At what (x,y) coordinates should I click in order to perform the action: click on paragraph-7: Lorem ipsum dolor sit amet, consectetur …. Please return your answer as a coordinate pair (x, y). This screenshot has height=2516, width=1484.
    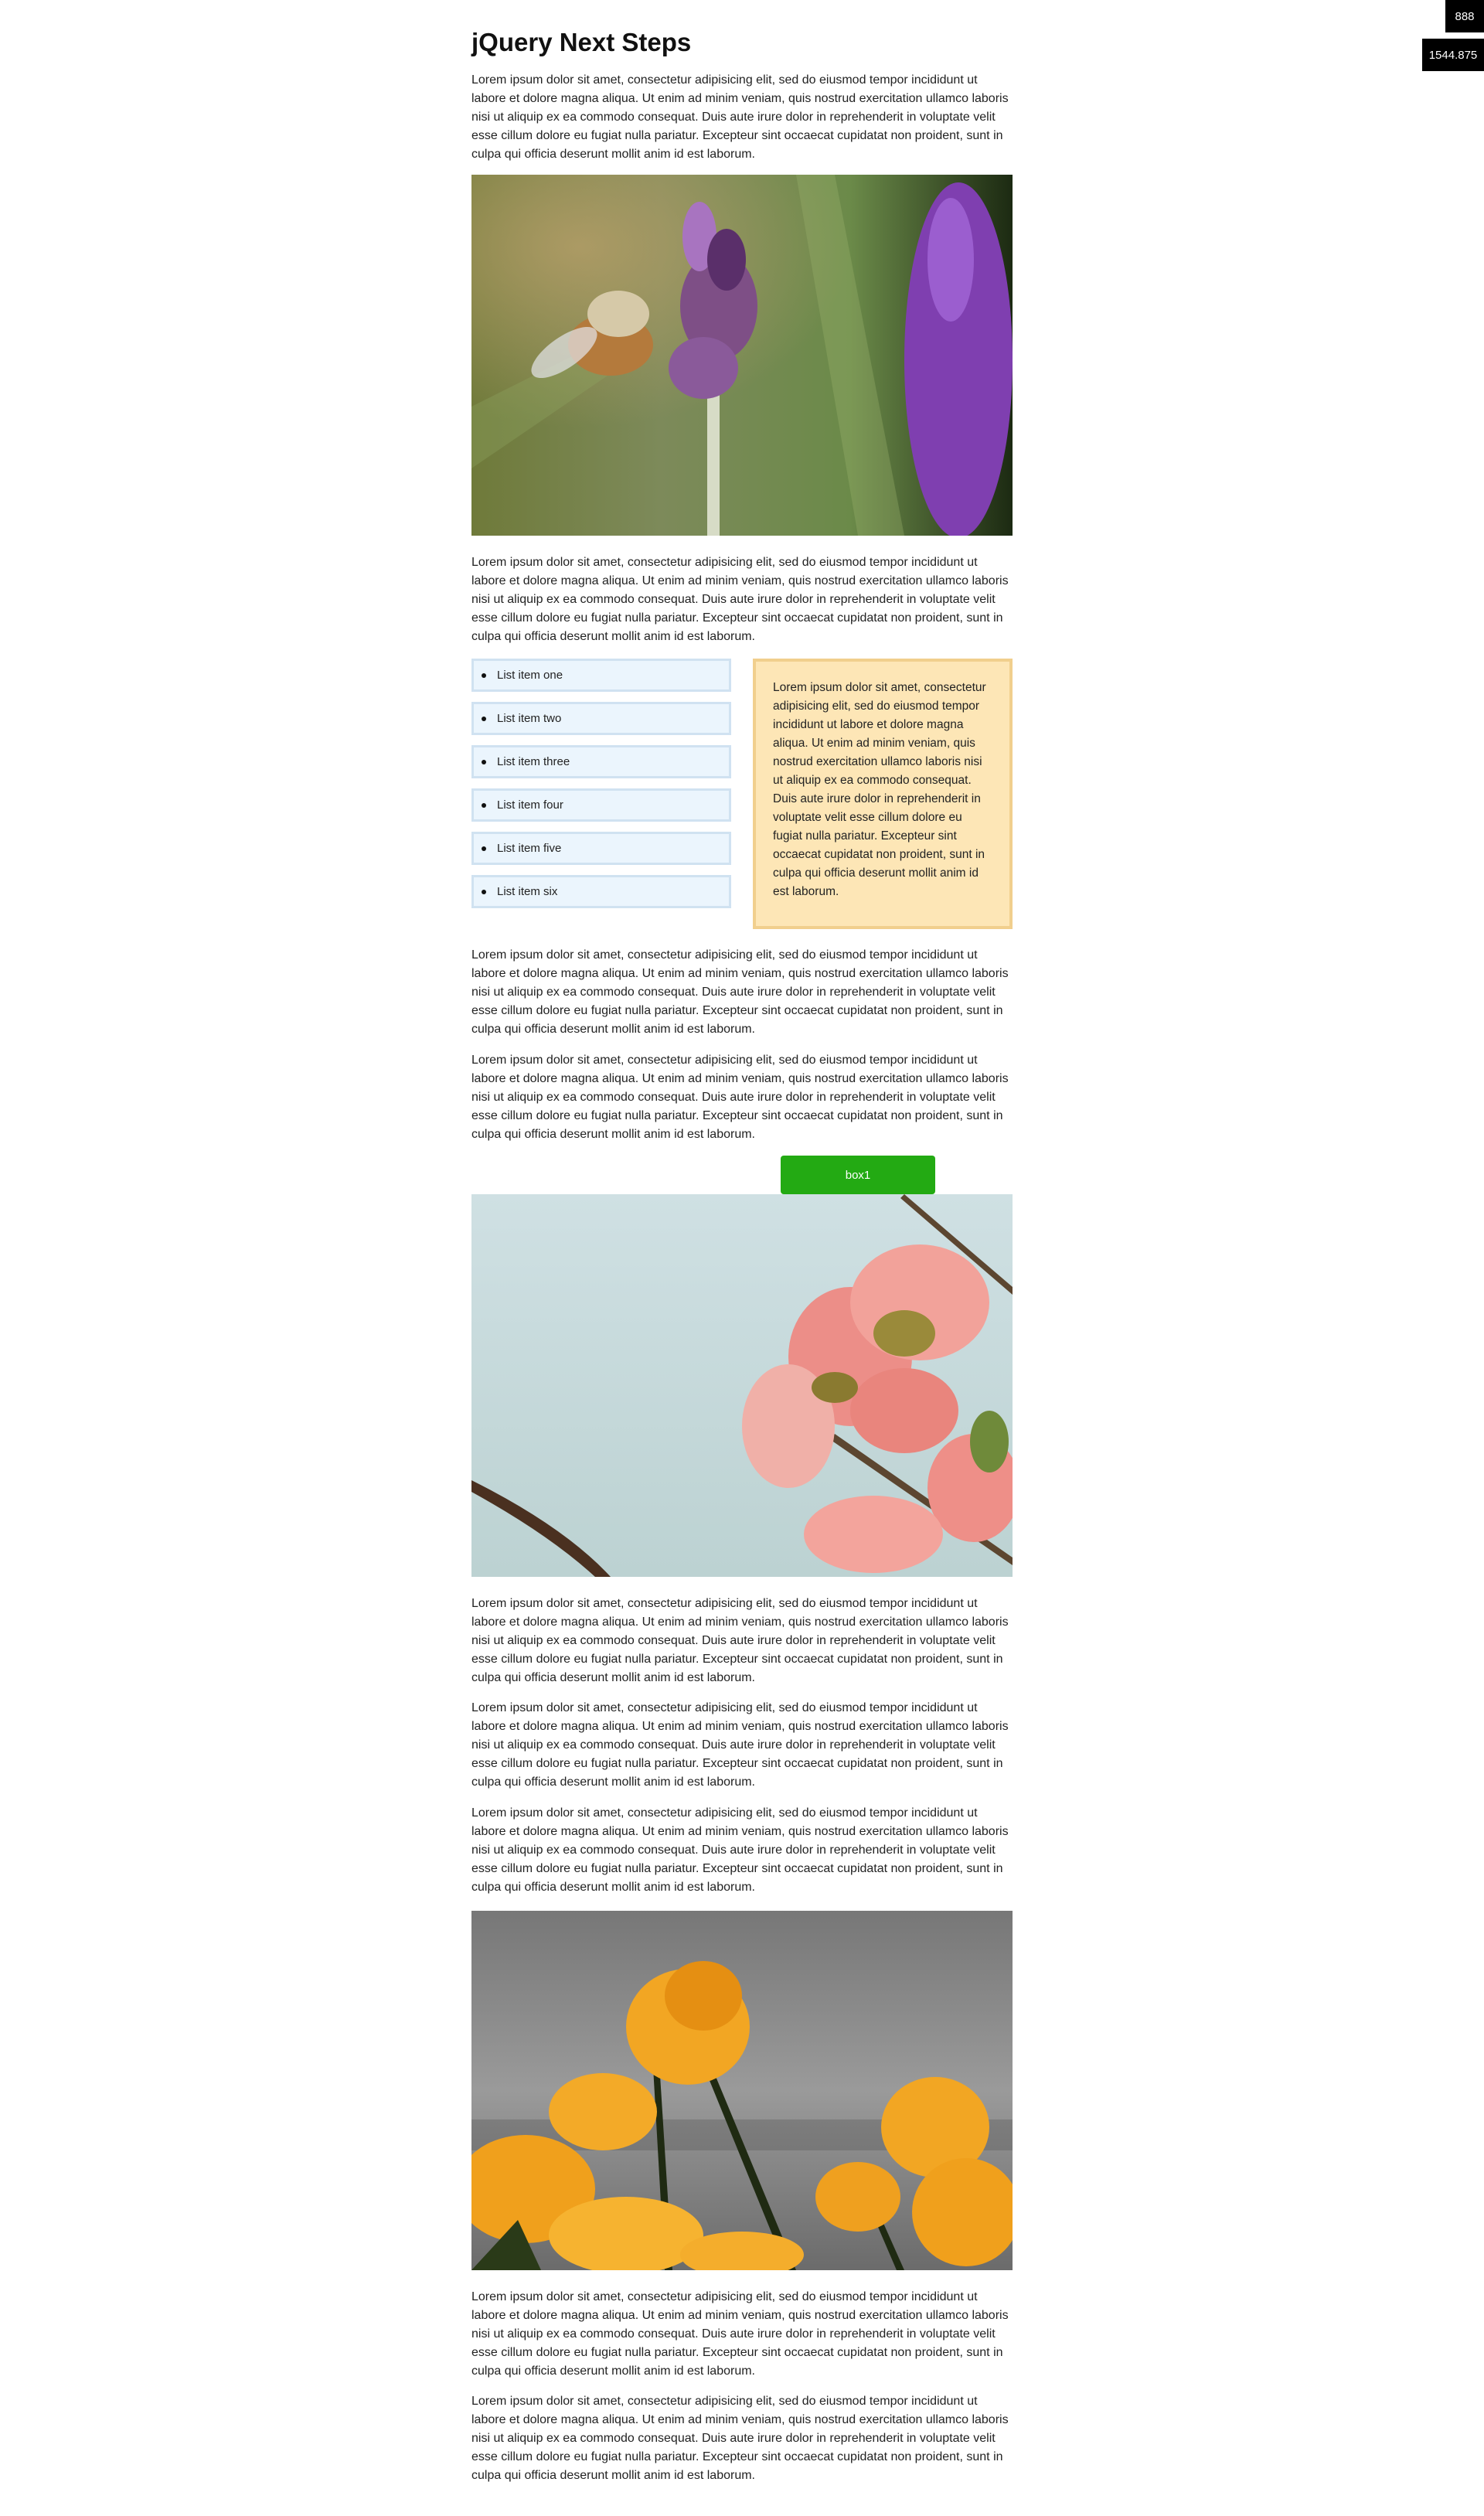
    Looking at the image, I should click on (740, 1850).